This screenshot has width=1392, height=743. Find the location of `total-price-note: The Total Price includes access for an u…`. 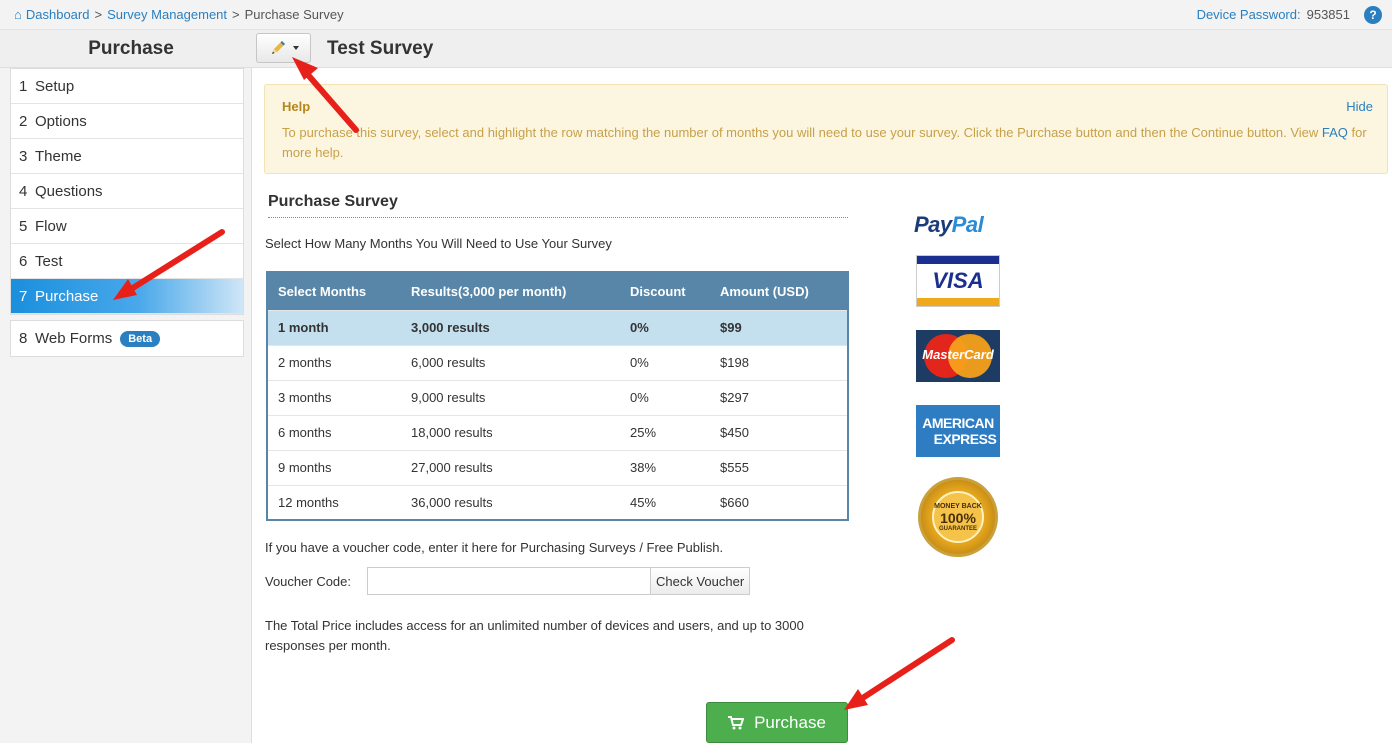

total-price-note: The Total Price includes access for an u… is located at coordinates (534, 635).